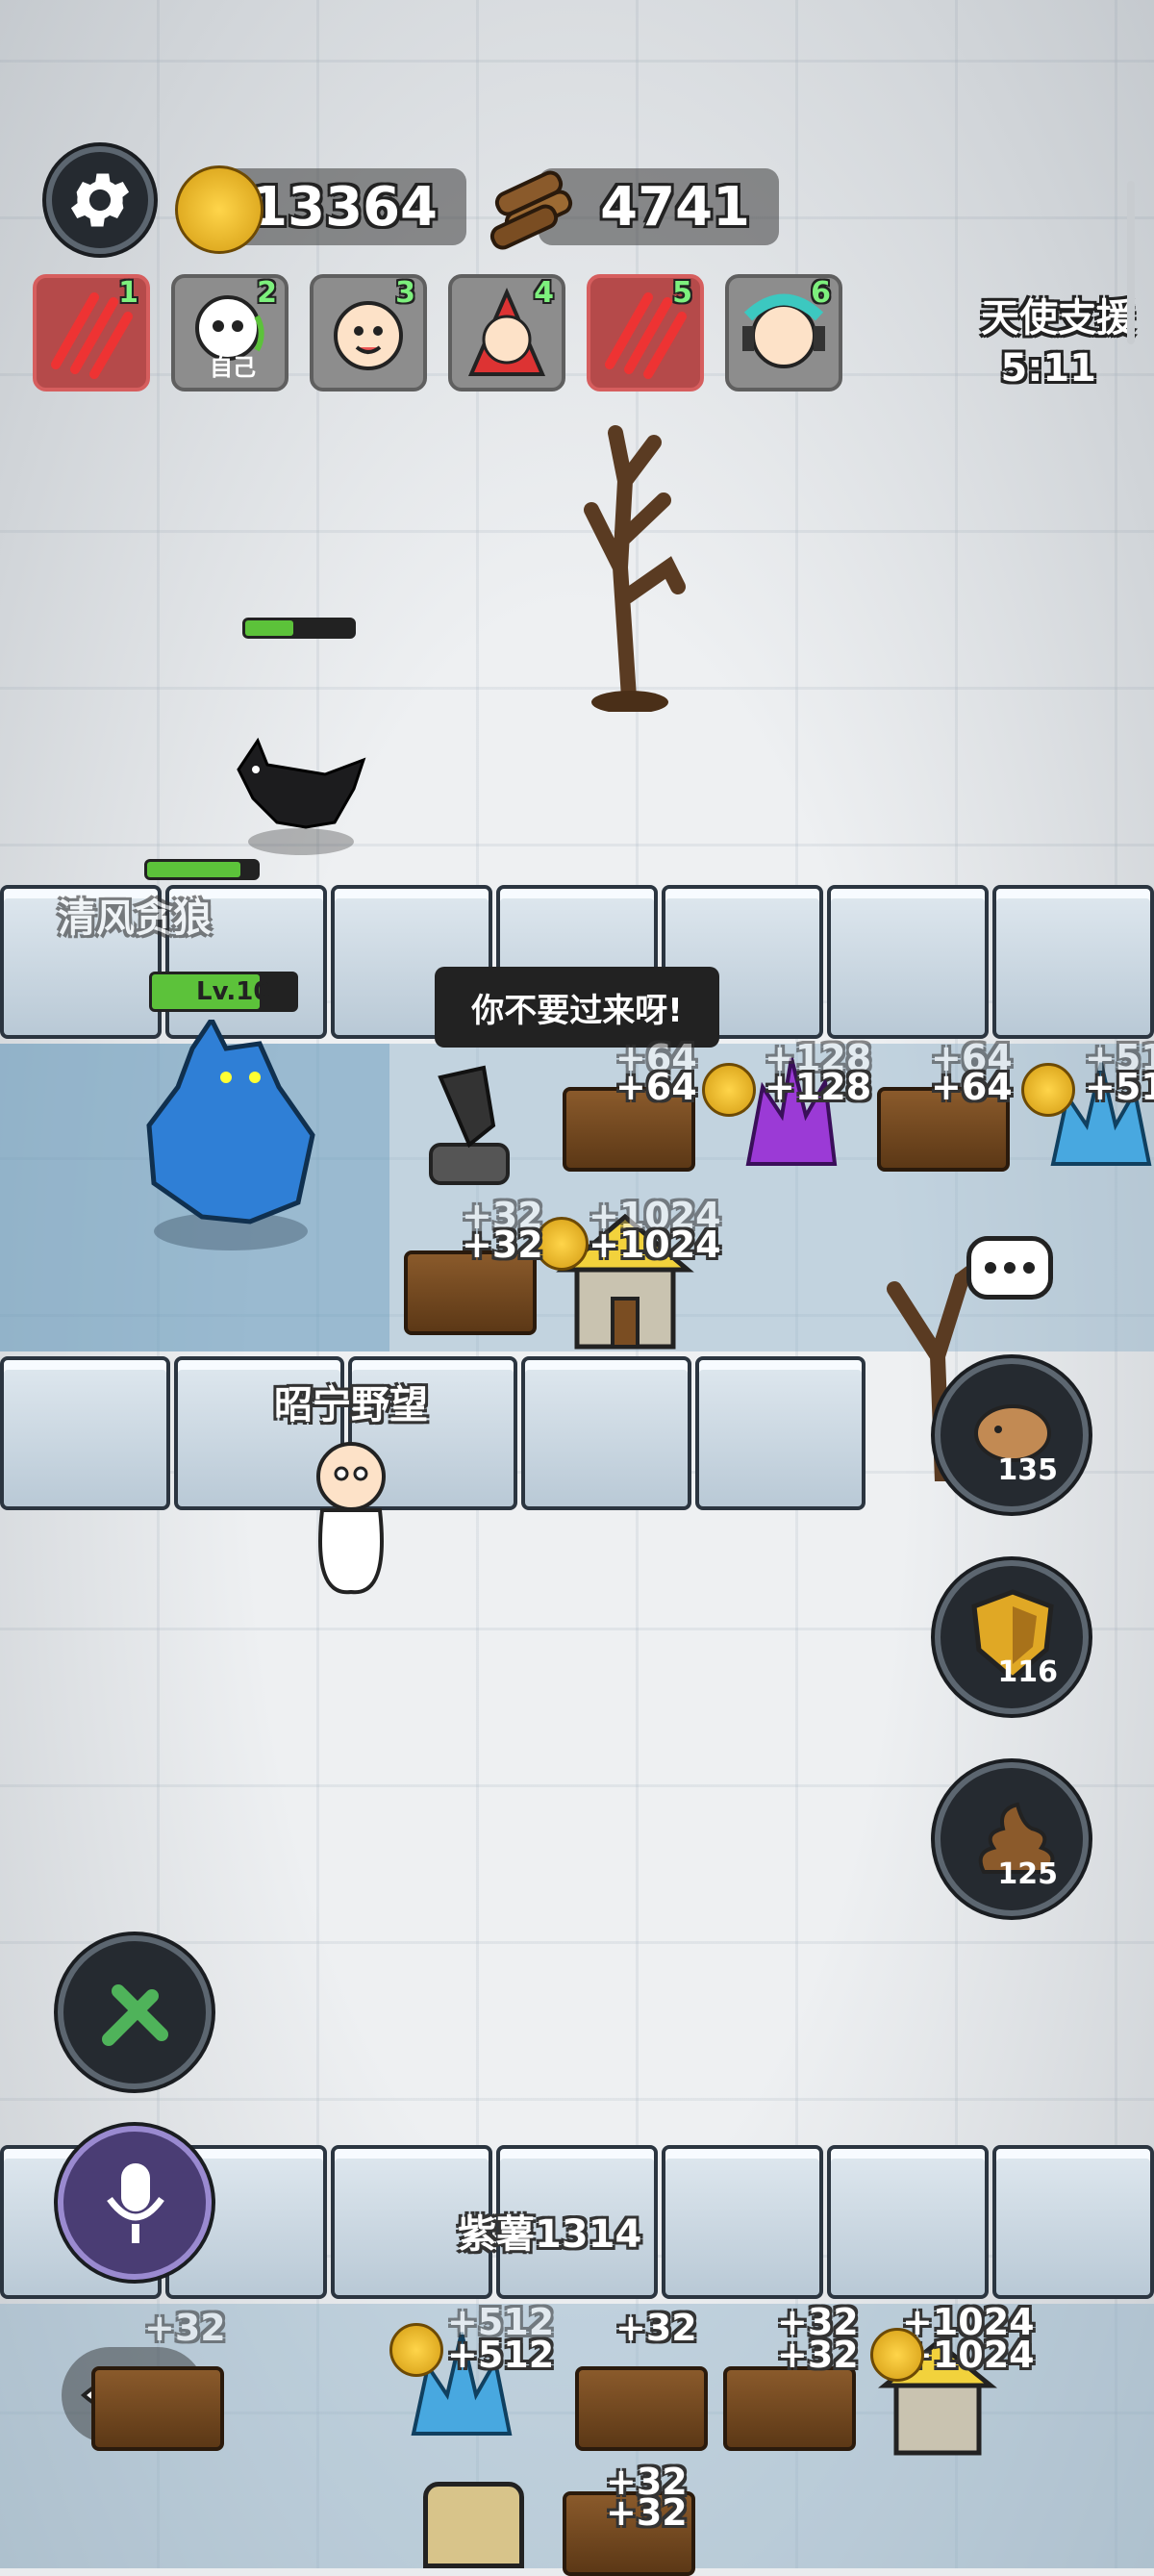  What do you see at coordinates (1012, 1839) in the screenshot?
I see `poop-button: 125` at bounding box center [1012, 1839].